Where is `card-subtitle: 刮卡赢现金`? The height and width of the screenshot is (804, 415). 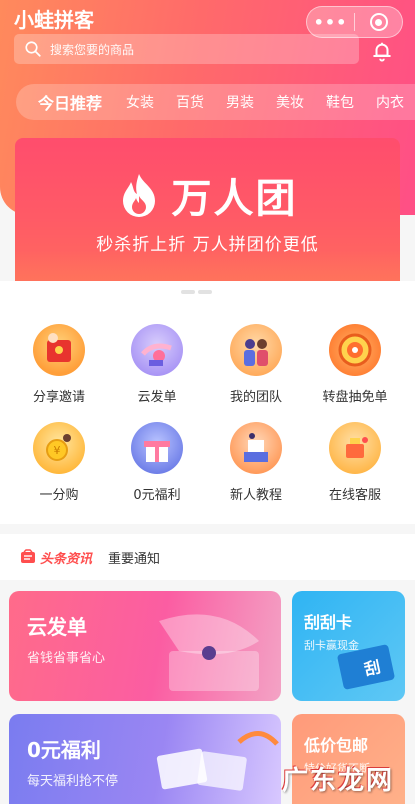
card-subtitle: 刮卡赢现金 is located at coordinates (331, 645).